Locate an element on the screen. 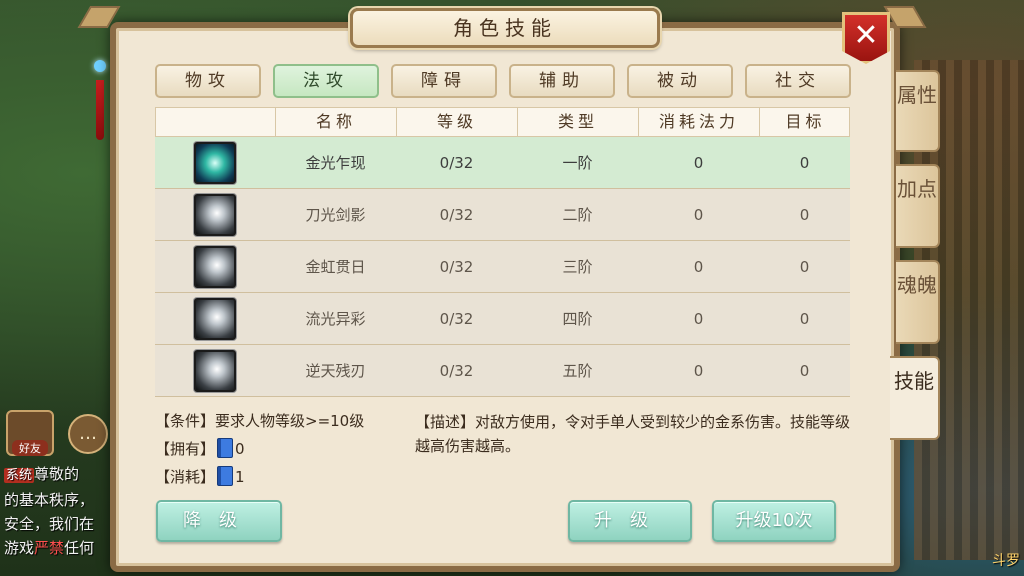 The width and height of the screenshot is (1024, 576). skill-name: 金光乍现 is located at coordinates (335, 163).